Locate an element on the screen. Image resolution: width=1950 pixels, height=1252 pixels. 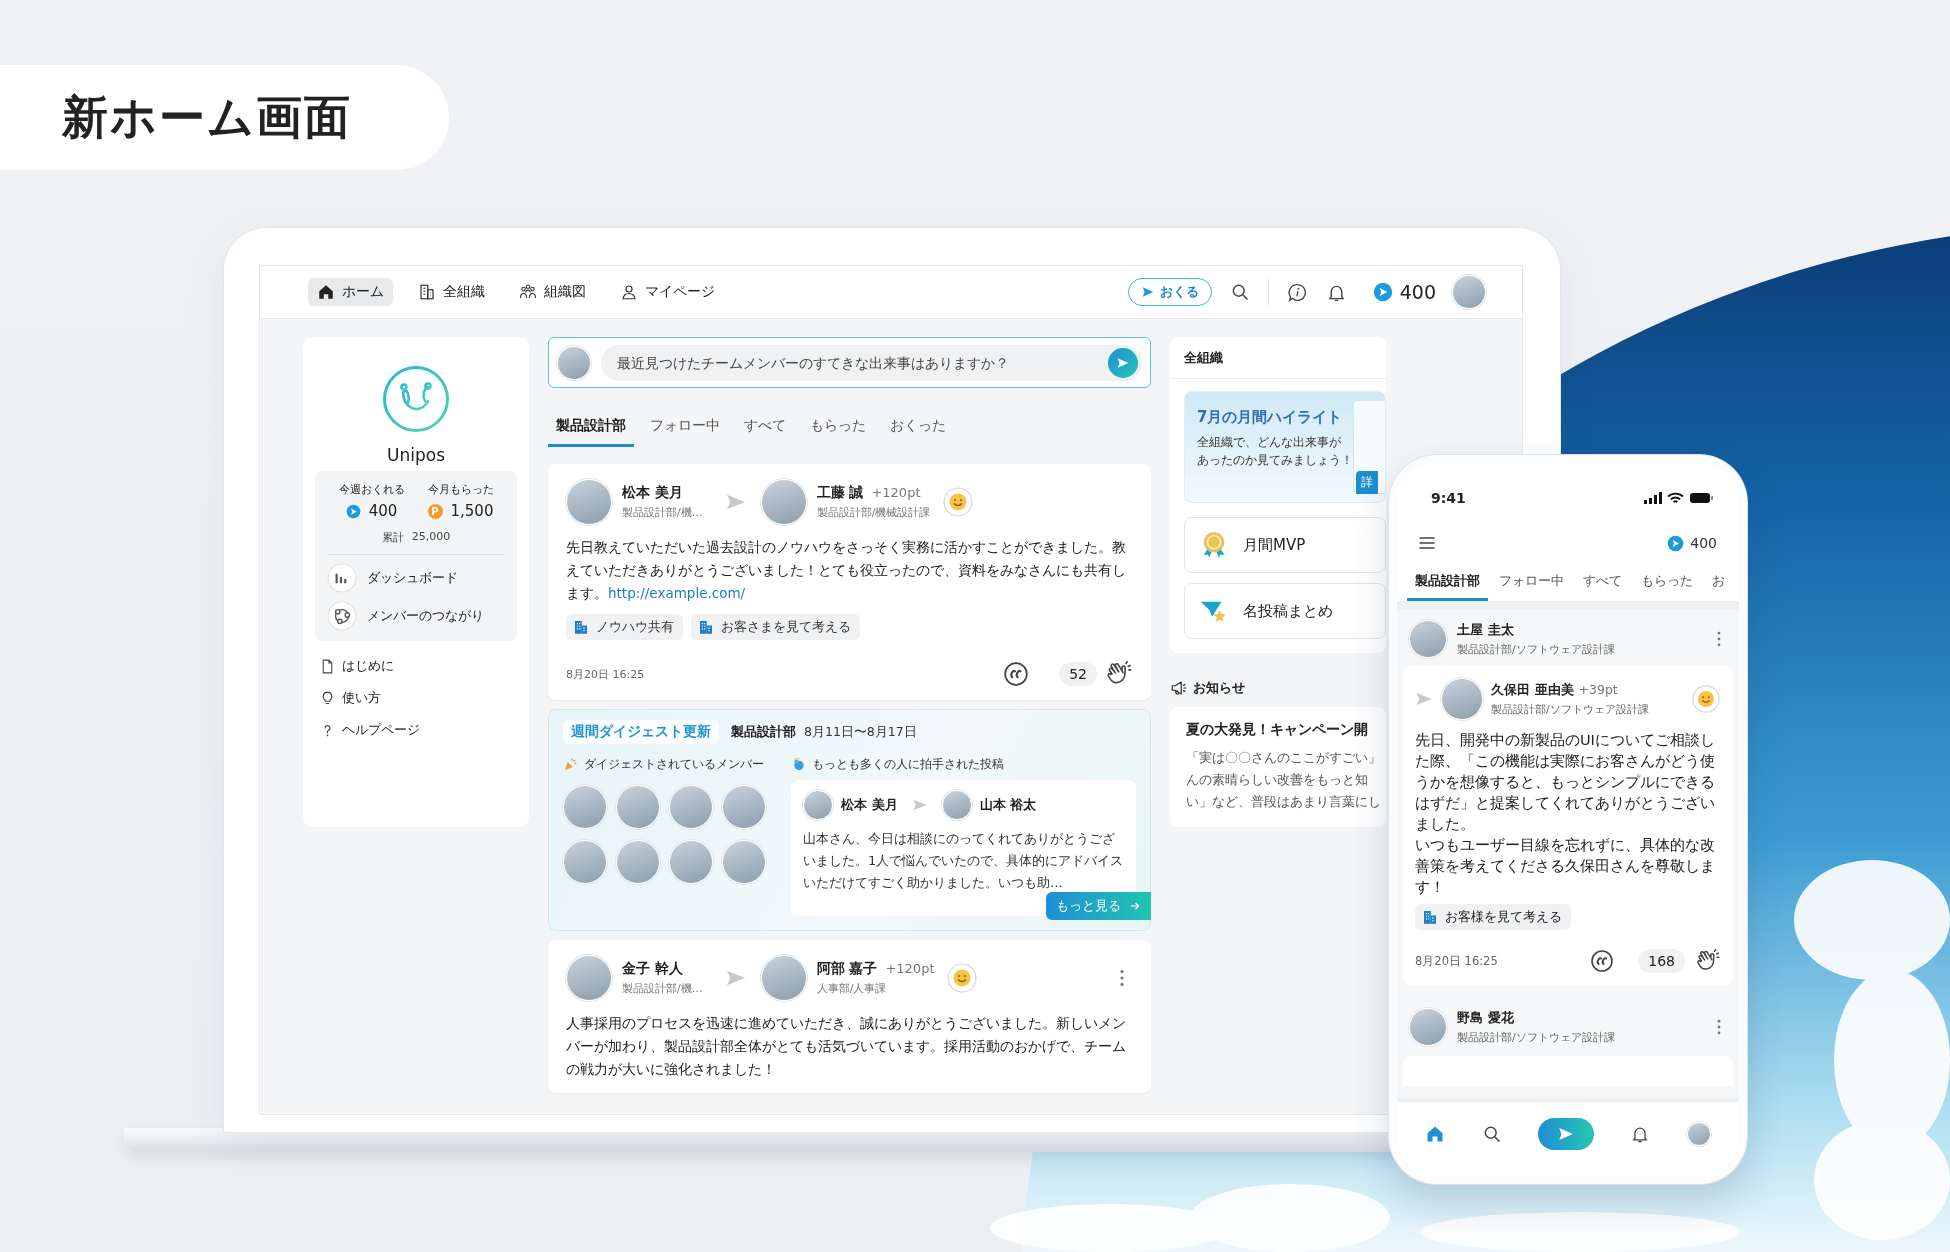
post-text: 人事採用のプロセスを迅速に進めていただき、誠にありがとうございました。新しいメンバーが加わり、製品設計部全体がとても活気づいています。採用活動のおかげで、チームの戦力が大いに強化されました！ is located at coordinates (846, 1046).